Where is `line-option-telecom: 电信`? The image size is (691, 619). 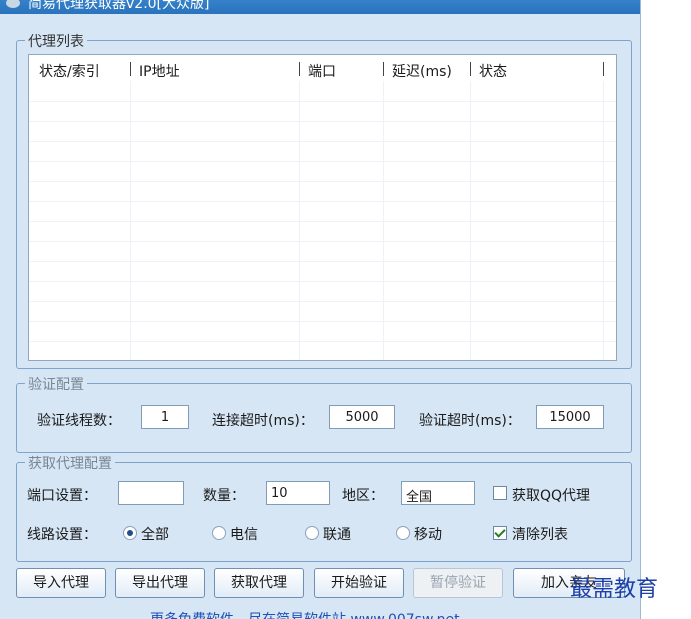 line-option-telecom: 电信 is located at coordinates (244, 534).